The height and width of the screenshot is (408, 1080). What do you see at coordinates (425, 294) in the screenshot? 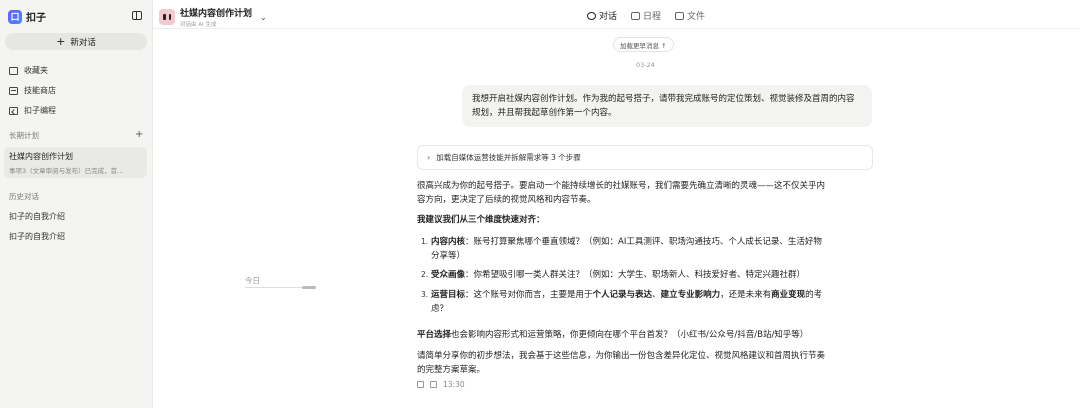
I see `list-number: 3.` at bounding box center [425, 294].